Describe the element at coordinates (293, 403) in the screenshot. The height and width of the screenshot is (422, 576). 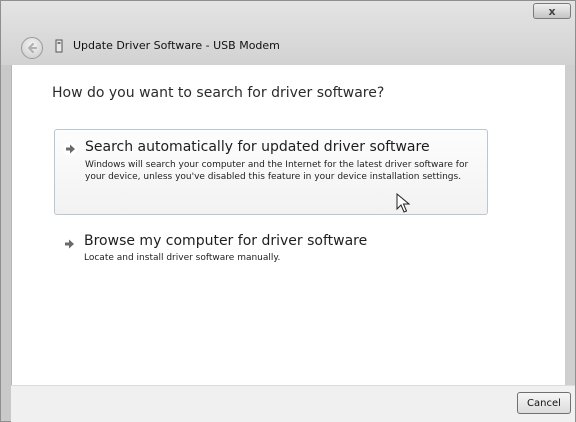
I see `footer-bar: Cancel` at that location.